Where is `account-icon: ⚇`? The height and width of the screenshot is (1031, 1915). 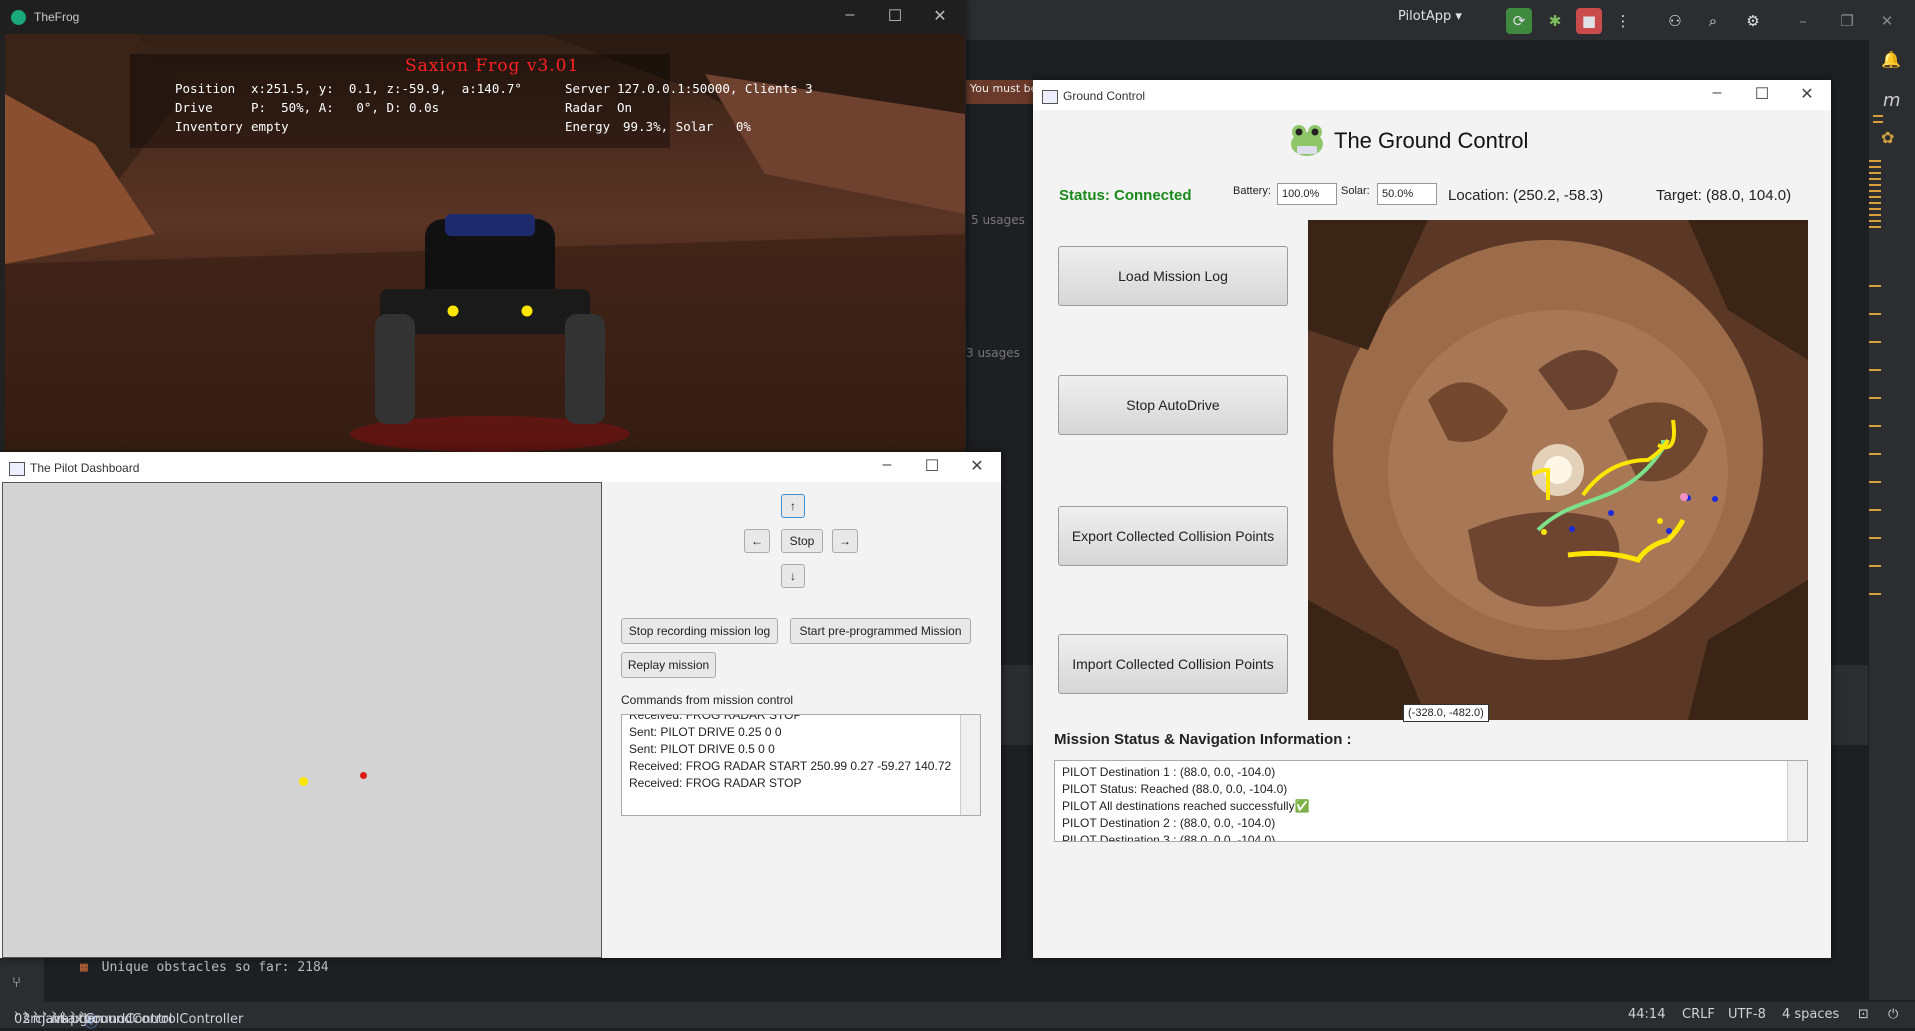 account-icon: ⚇ is located at coordinates (1675, 21).